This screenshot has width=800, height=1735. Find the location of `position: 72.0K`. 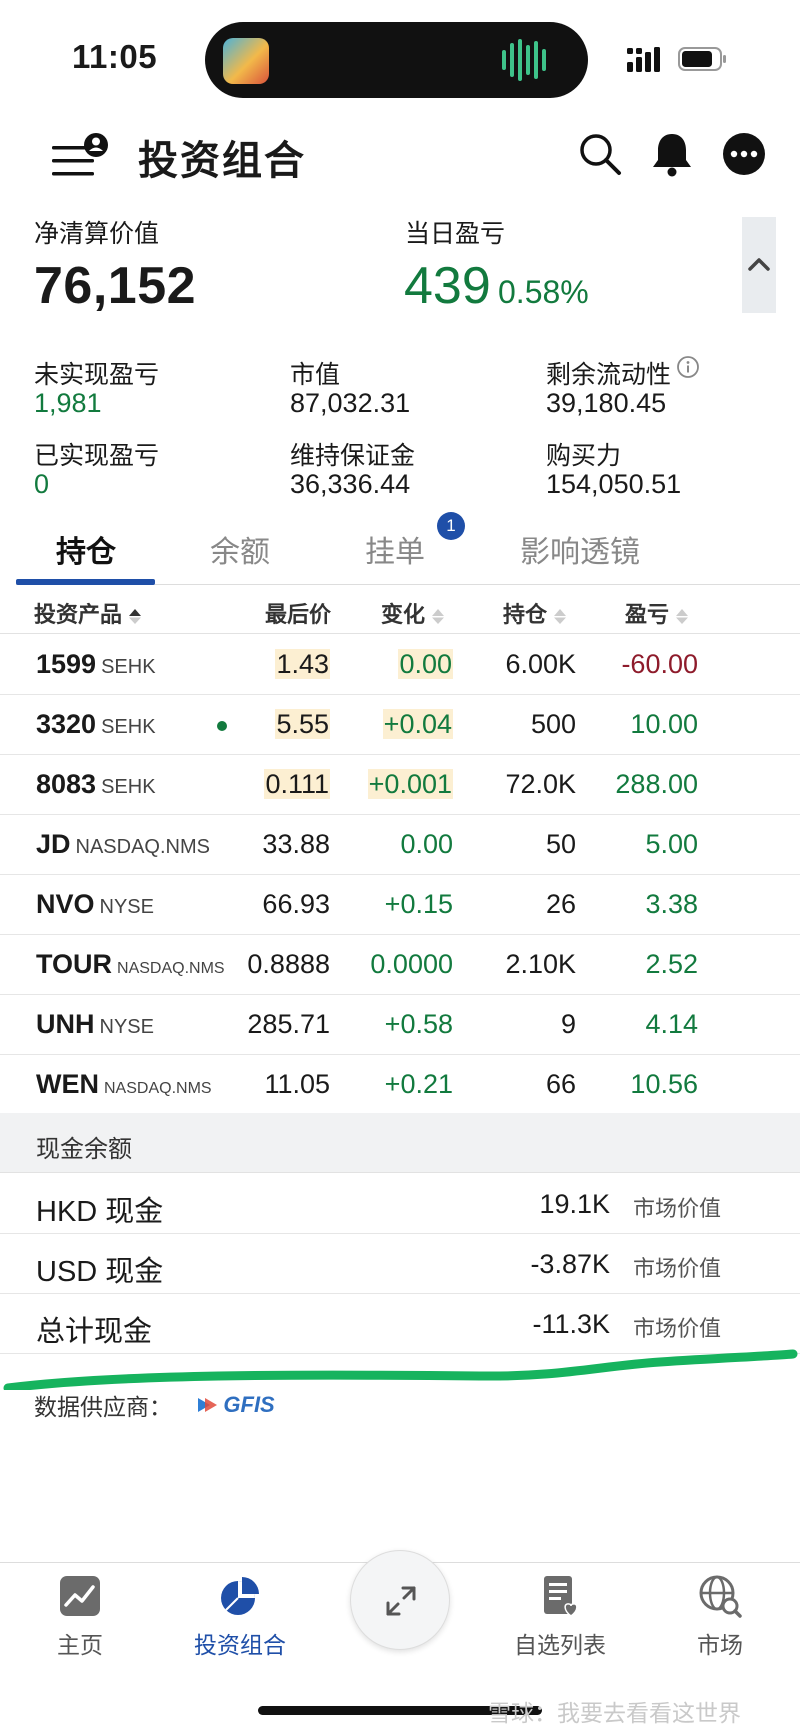

position: 72.0K is located at coordinates (540, 784).